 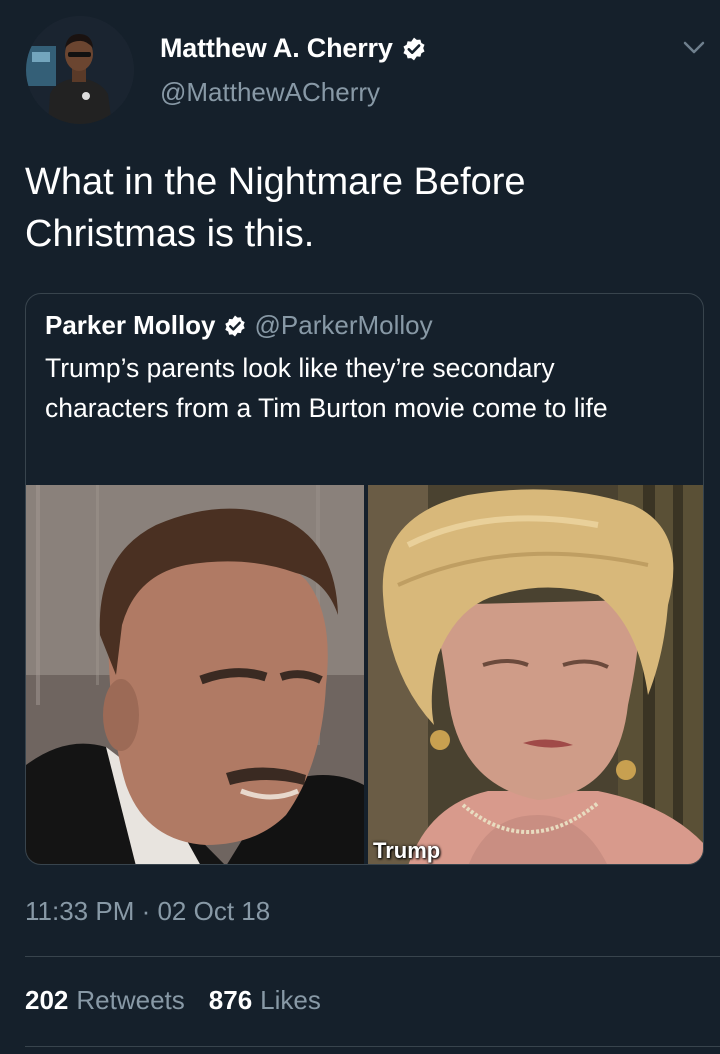 I want to click on photo-caption: Trump, so click(x=407, y=850).